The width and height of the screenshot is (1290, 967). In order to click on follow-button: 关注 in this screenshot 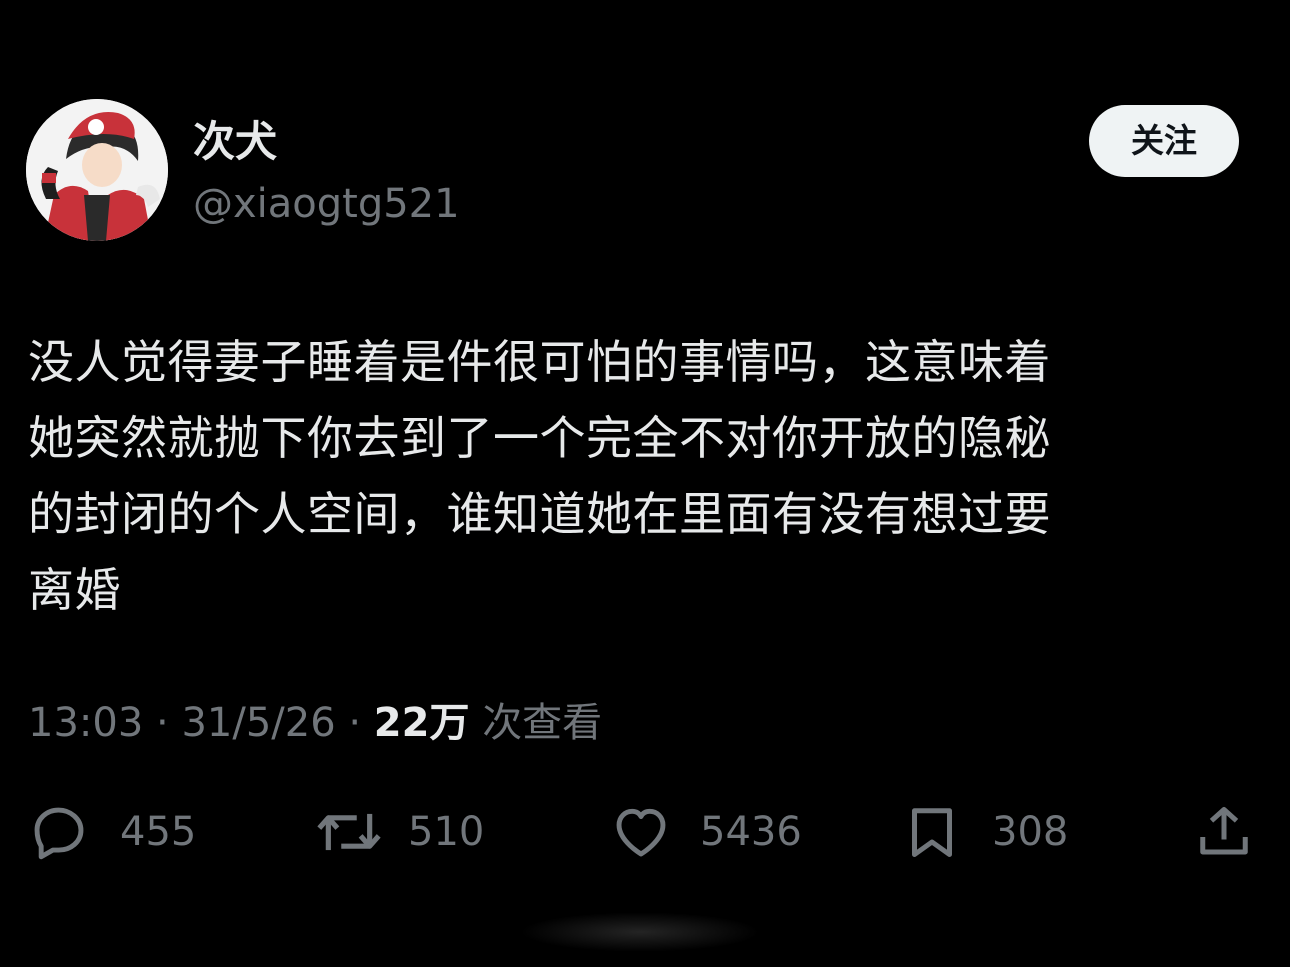, I will do `click(1164, 141)`.